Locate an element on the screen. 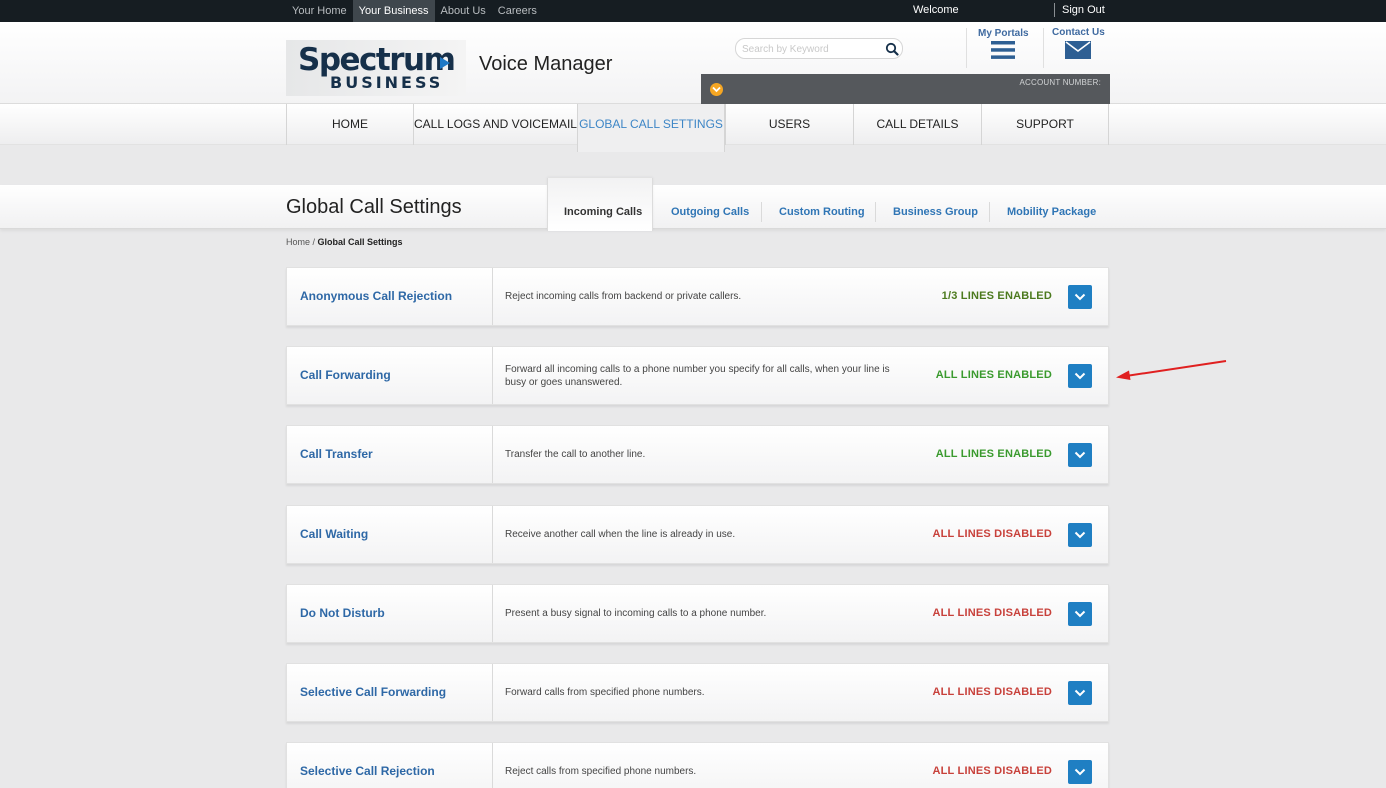 Image resolution: width=1386 pixels, height=788 pixels. breadcrumb-home: Home is located at coordinates (298, 242).